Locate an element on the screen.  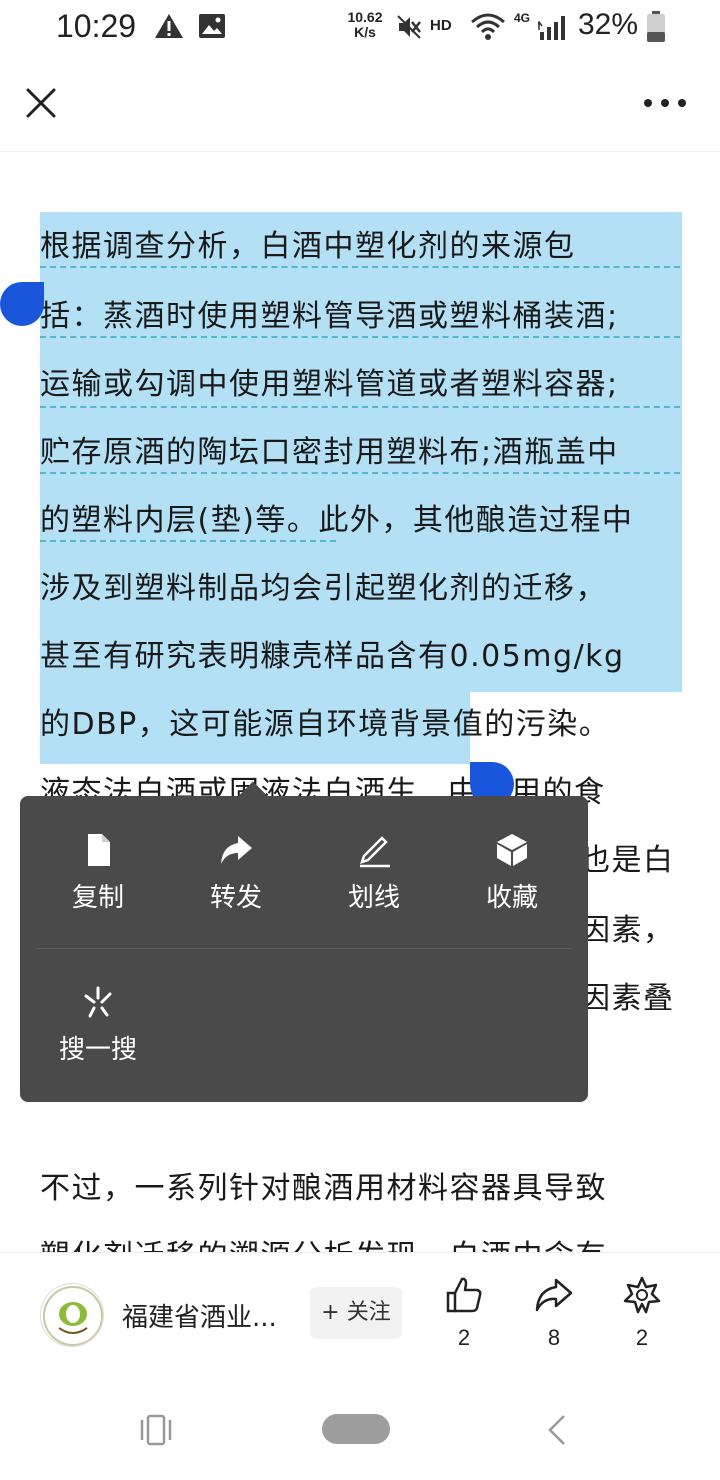
more-icon is located at coordinates (665, 103).